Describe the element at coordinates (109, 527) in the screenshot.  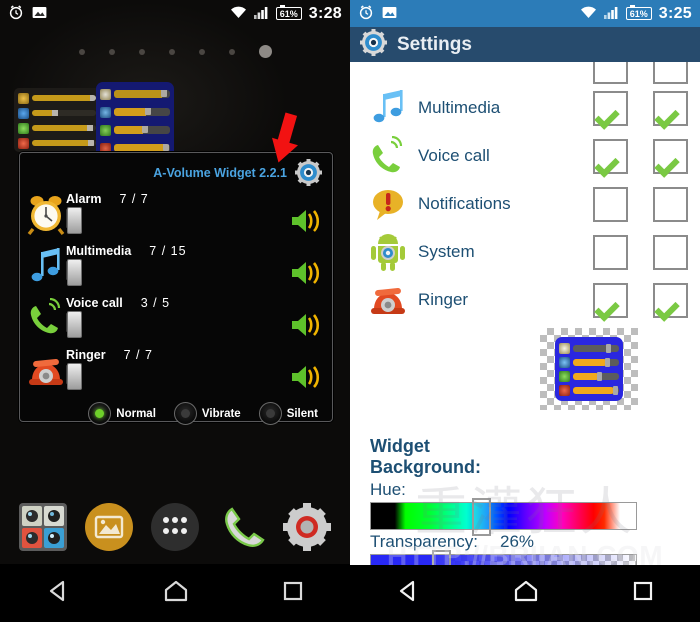
I see `gallery-icon` at that location.